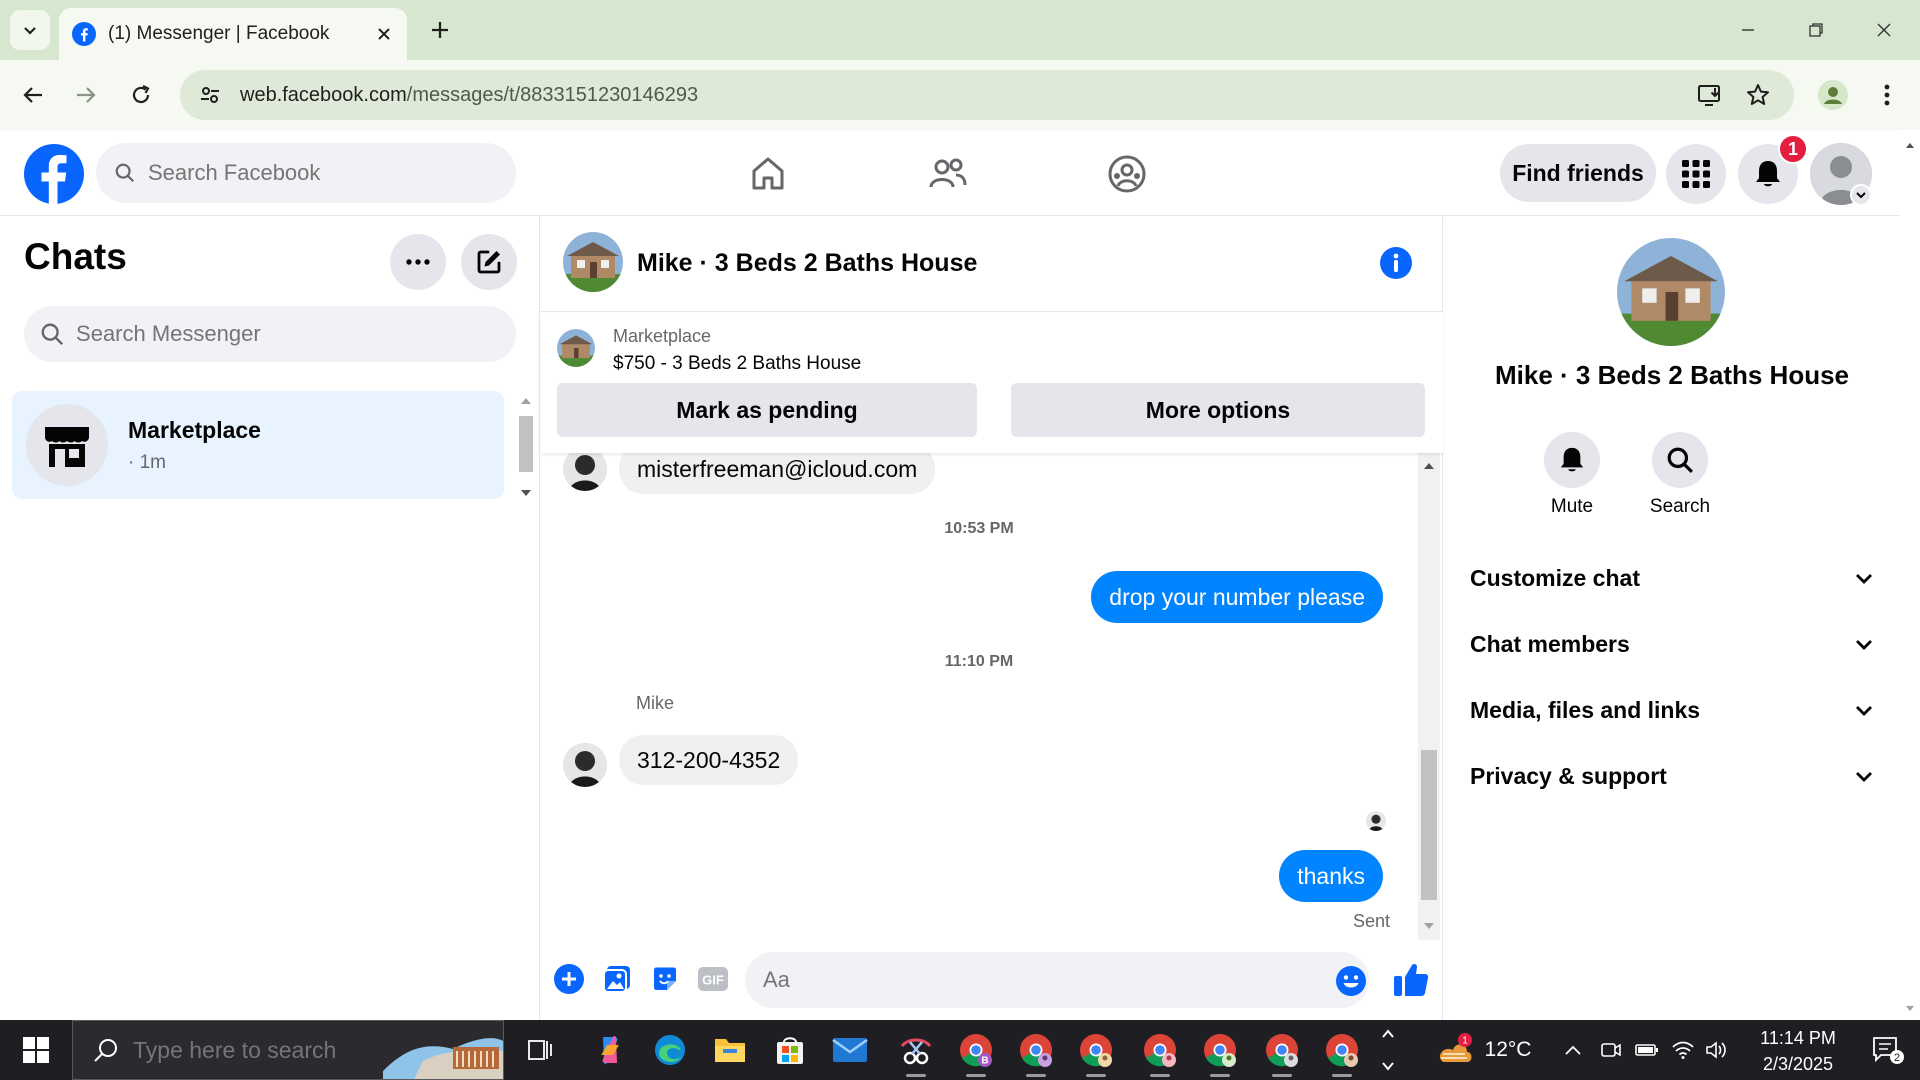  What do you see at coordinates (850, 1050) in the screenshot?
I see `taskbar-mail` at bounding box center [850, 1050].